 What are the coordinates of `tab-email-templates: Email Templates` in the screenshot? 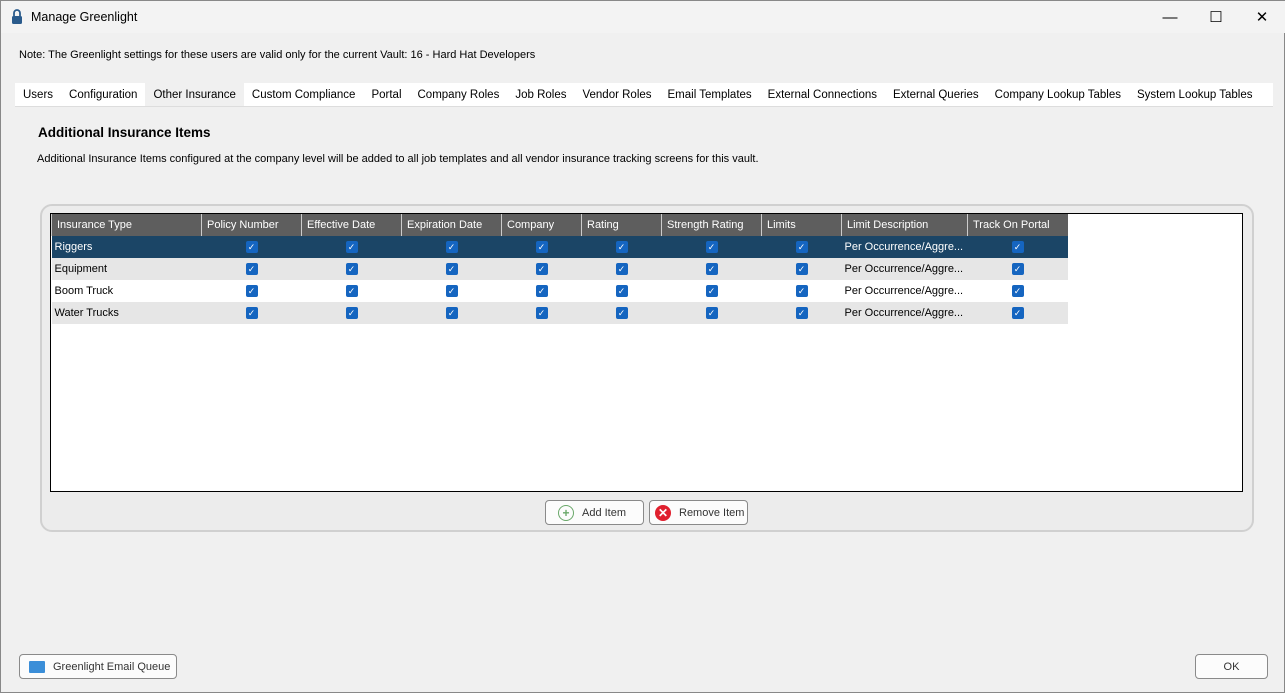 It's located at (710, 94).